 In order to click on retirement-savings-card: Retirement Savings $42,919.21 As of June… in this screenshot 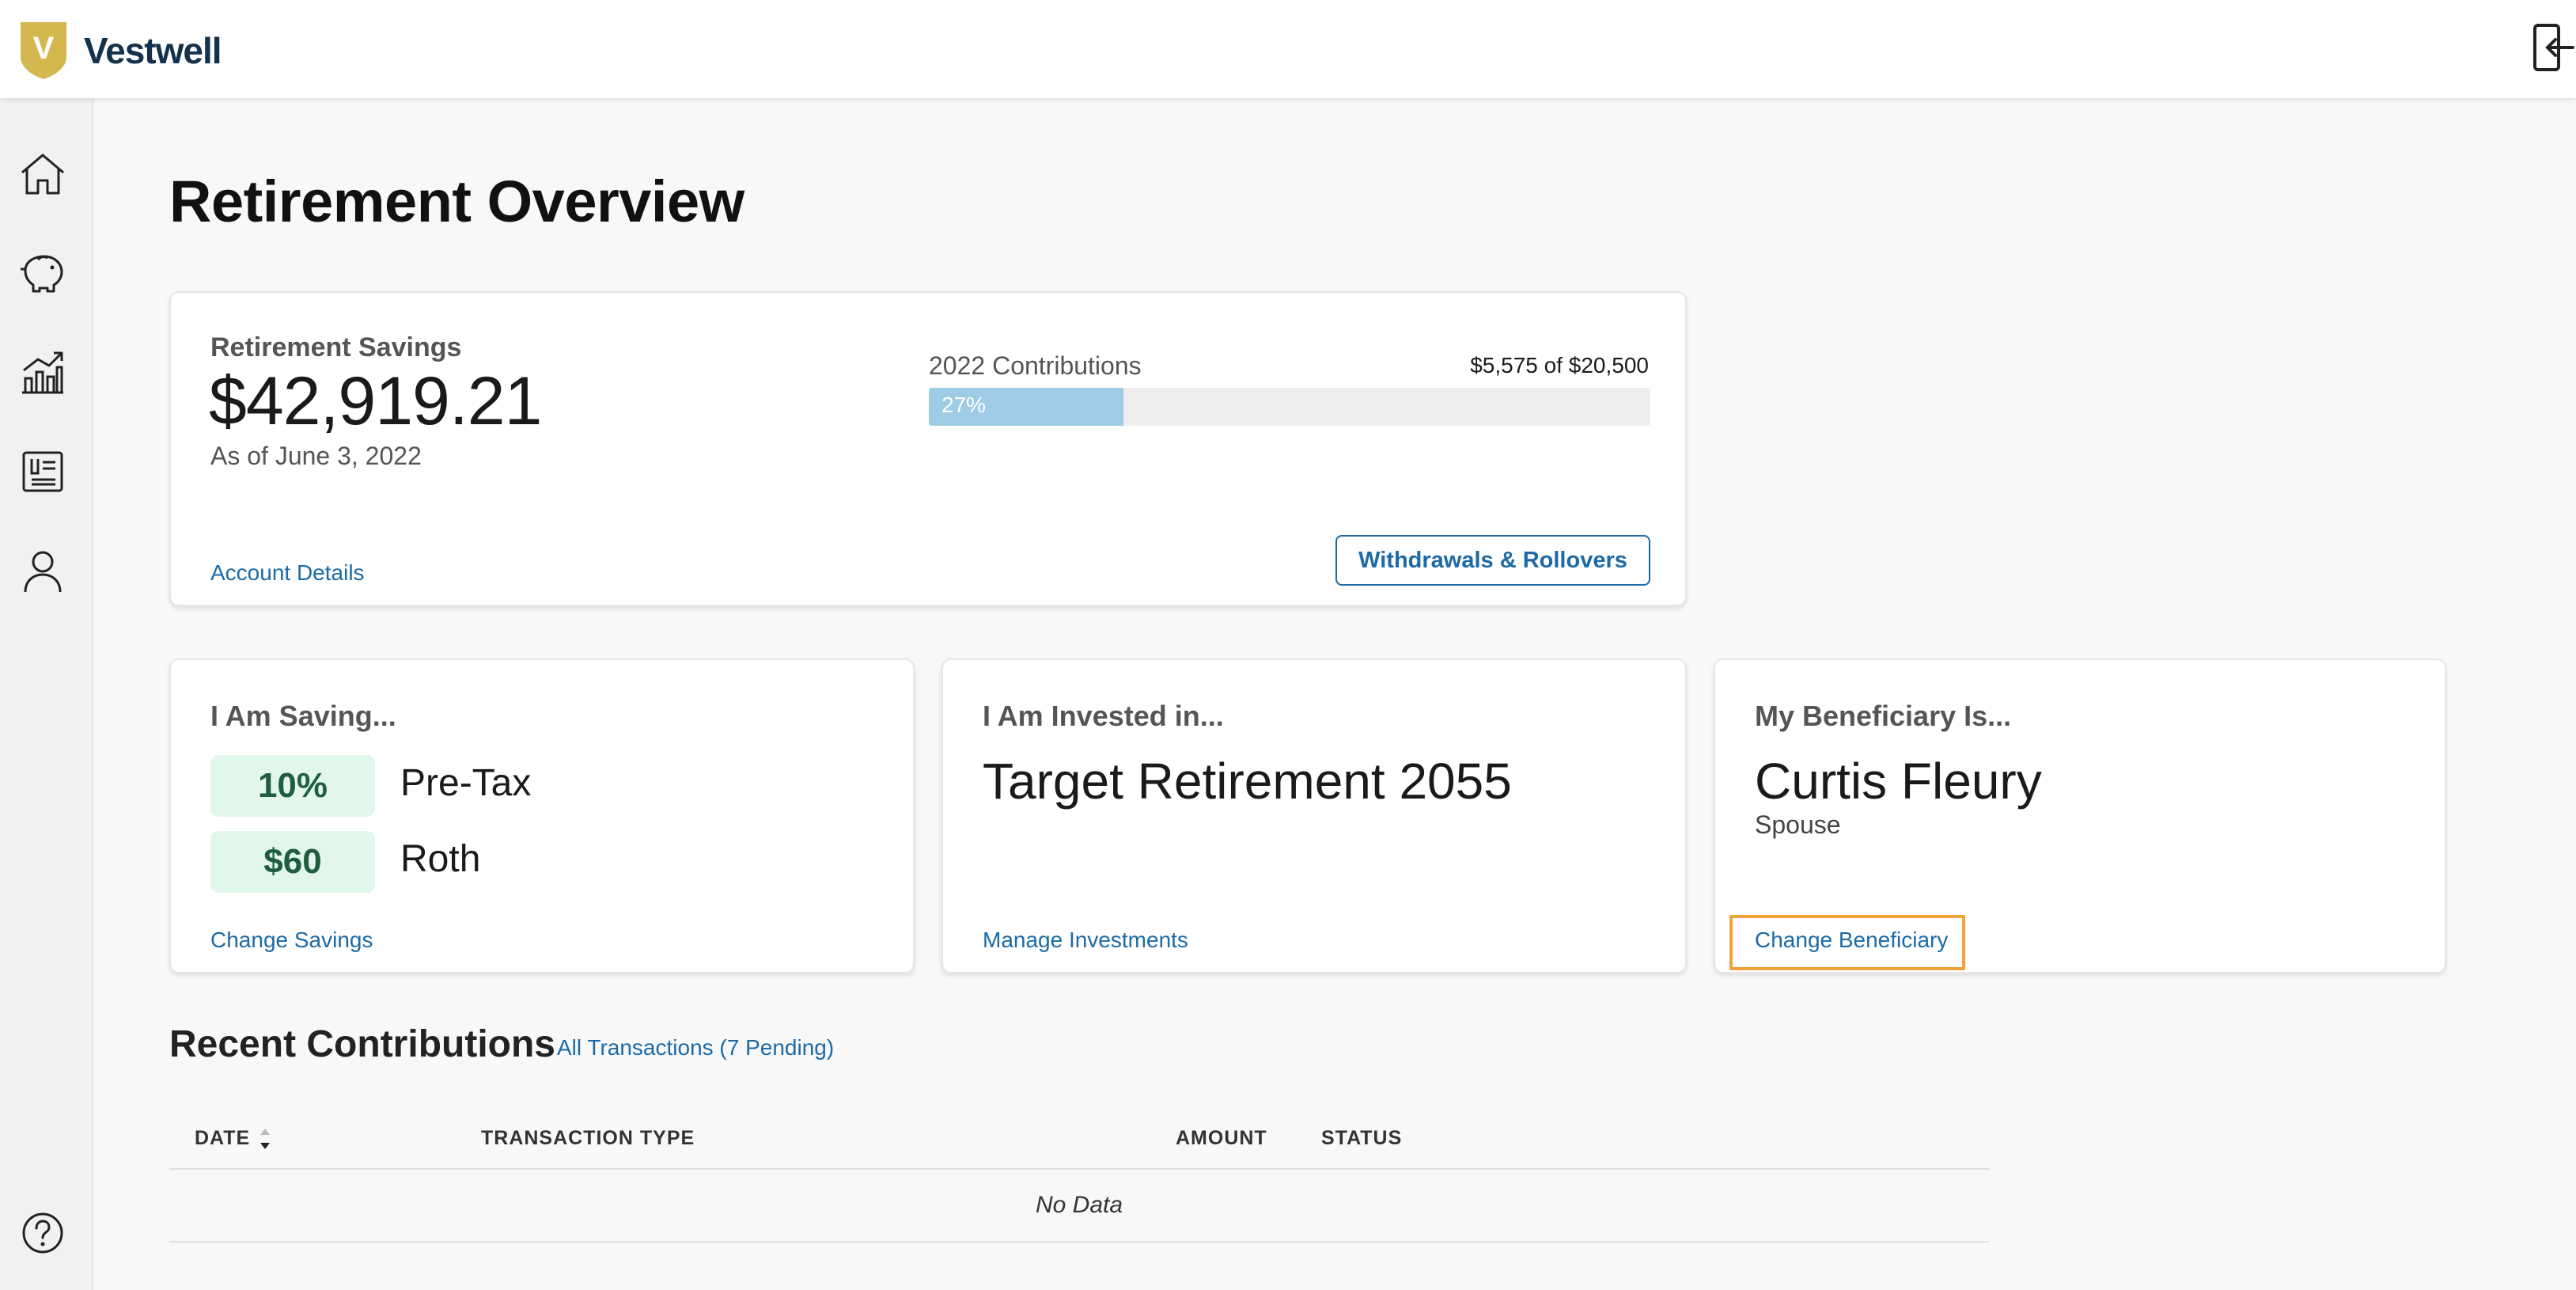, I will do `click(928, 449)`.